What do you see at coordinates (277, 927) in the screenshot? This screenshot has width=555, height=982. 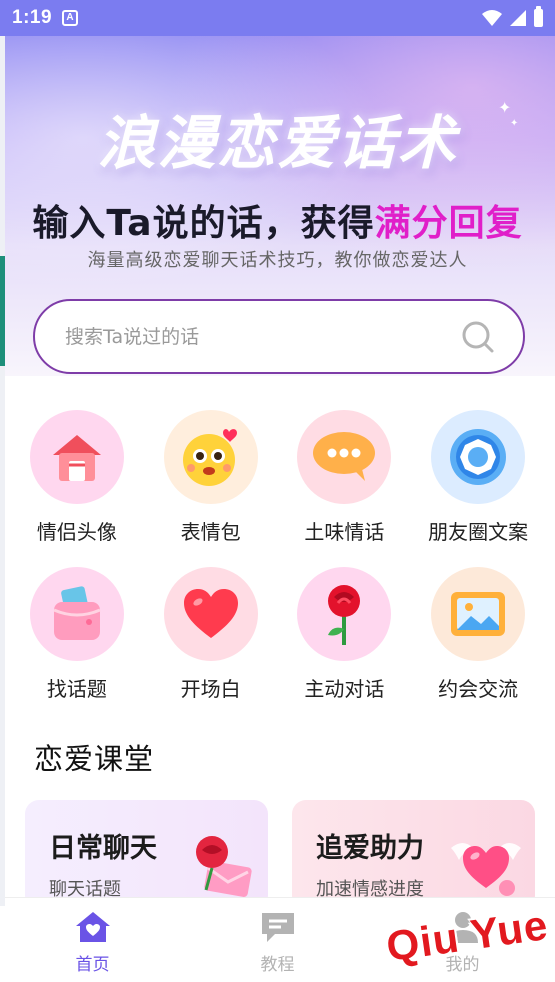 I see `message-icon` at bounding box center [277, 927].